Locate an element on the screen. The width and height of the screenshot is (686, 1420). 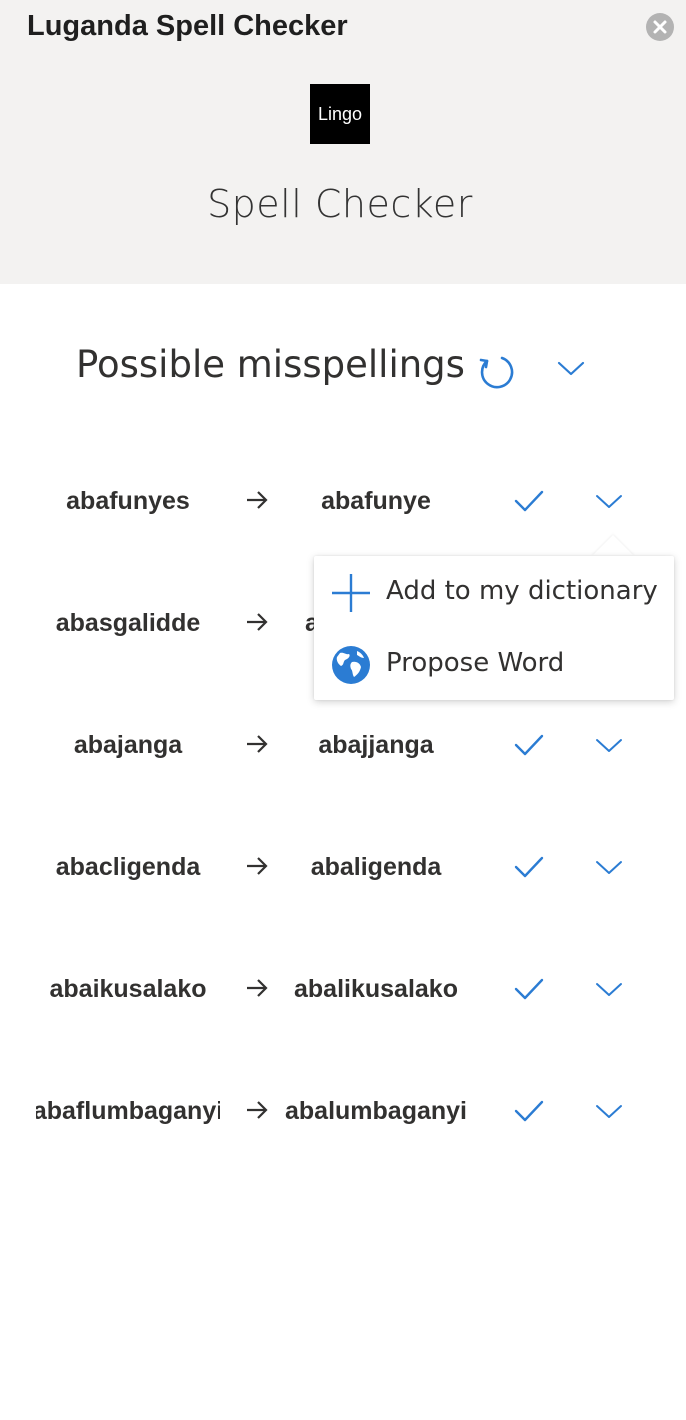
refresh-icon is located at coordinates (496, 372).